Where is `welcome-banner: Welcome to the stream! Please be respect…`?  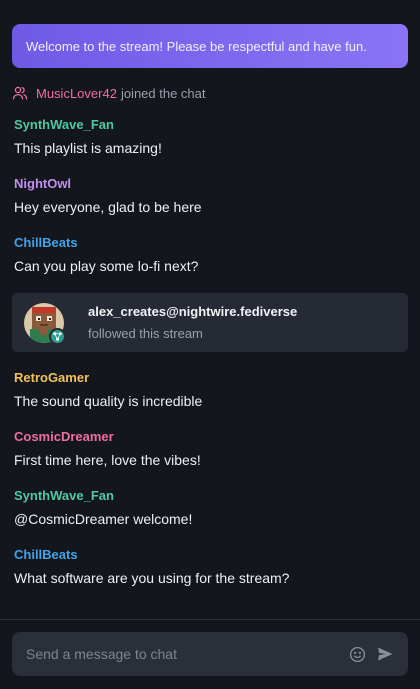
welcome-banner: Welcome to the stream! Please be respect… is located at coordinates (210, 46).